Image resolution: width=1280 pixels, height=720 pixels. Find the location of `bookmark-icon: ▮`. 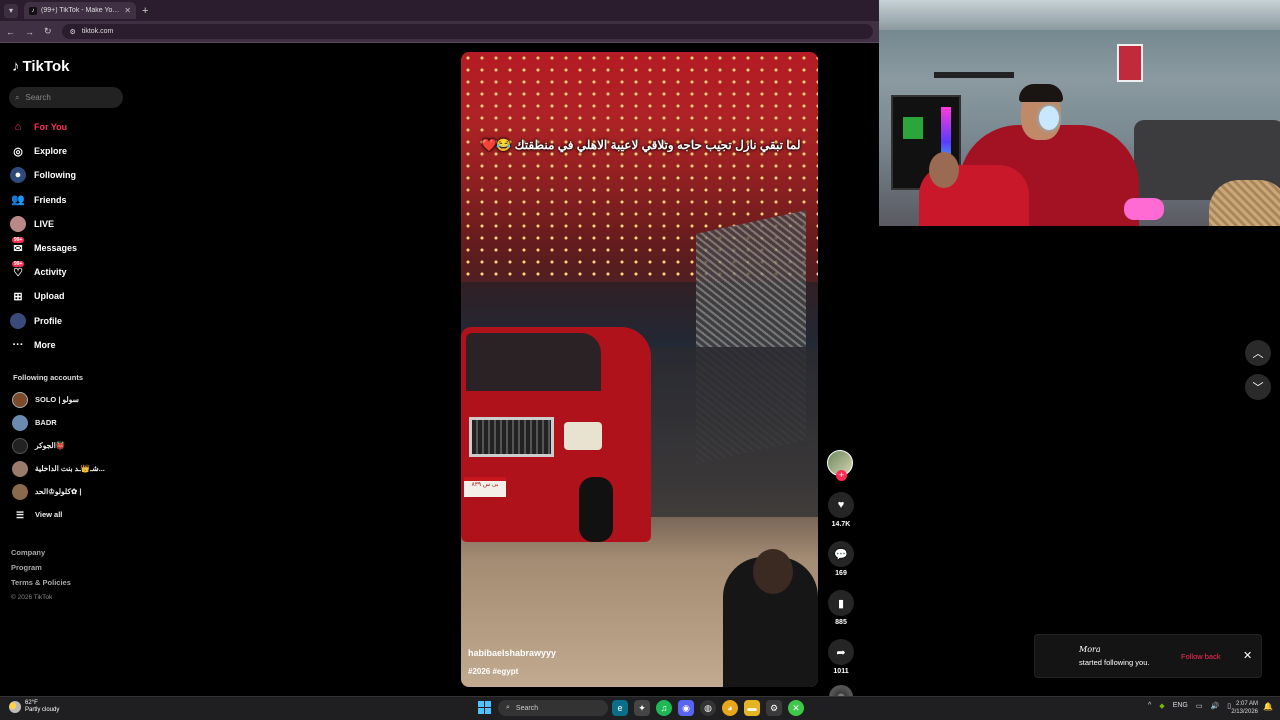

bookmark-icon: ▮ is located at coordinates (841, 603).